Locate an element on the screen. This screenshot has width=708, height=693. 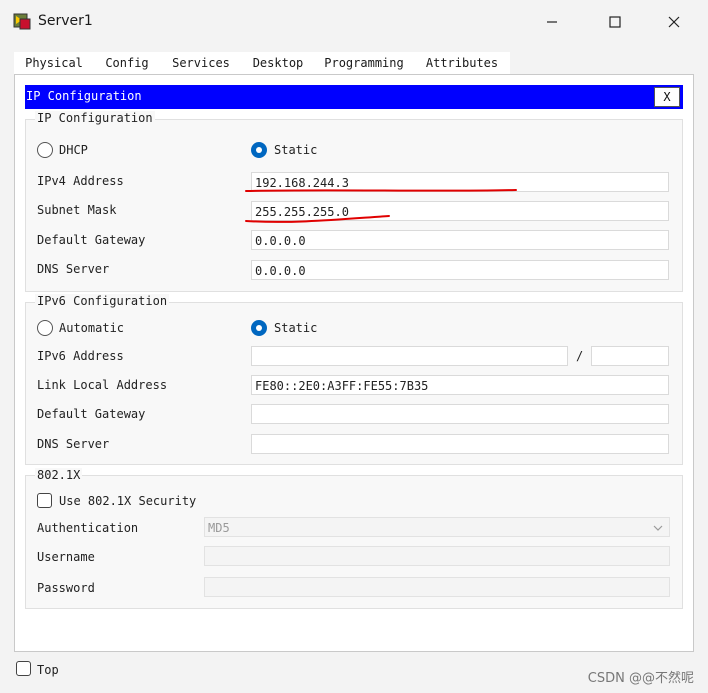
maximize-button is located at coordinates (615, 22).